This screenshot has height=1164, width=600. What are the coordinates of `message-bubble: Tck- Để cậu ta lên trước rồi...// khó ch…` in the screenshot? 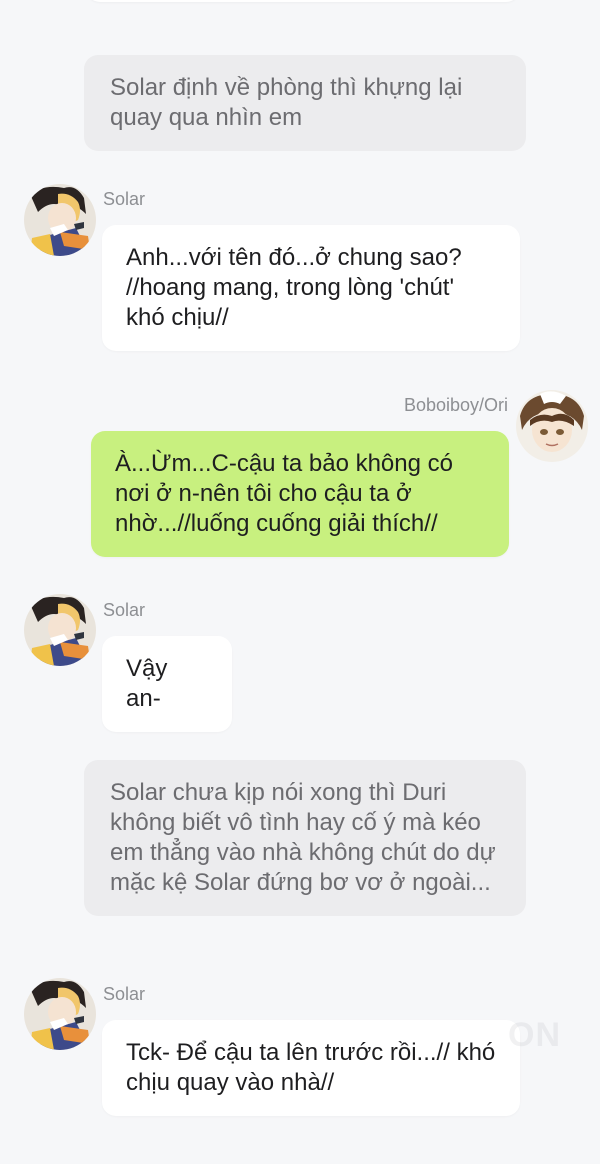 It's located at (311, 1068).